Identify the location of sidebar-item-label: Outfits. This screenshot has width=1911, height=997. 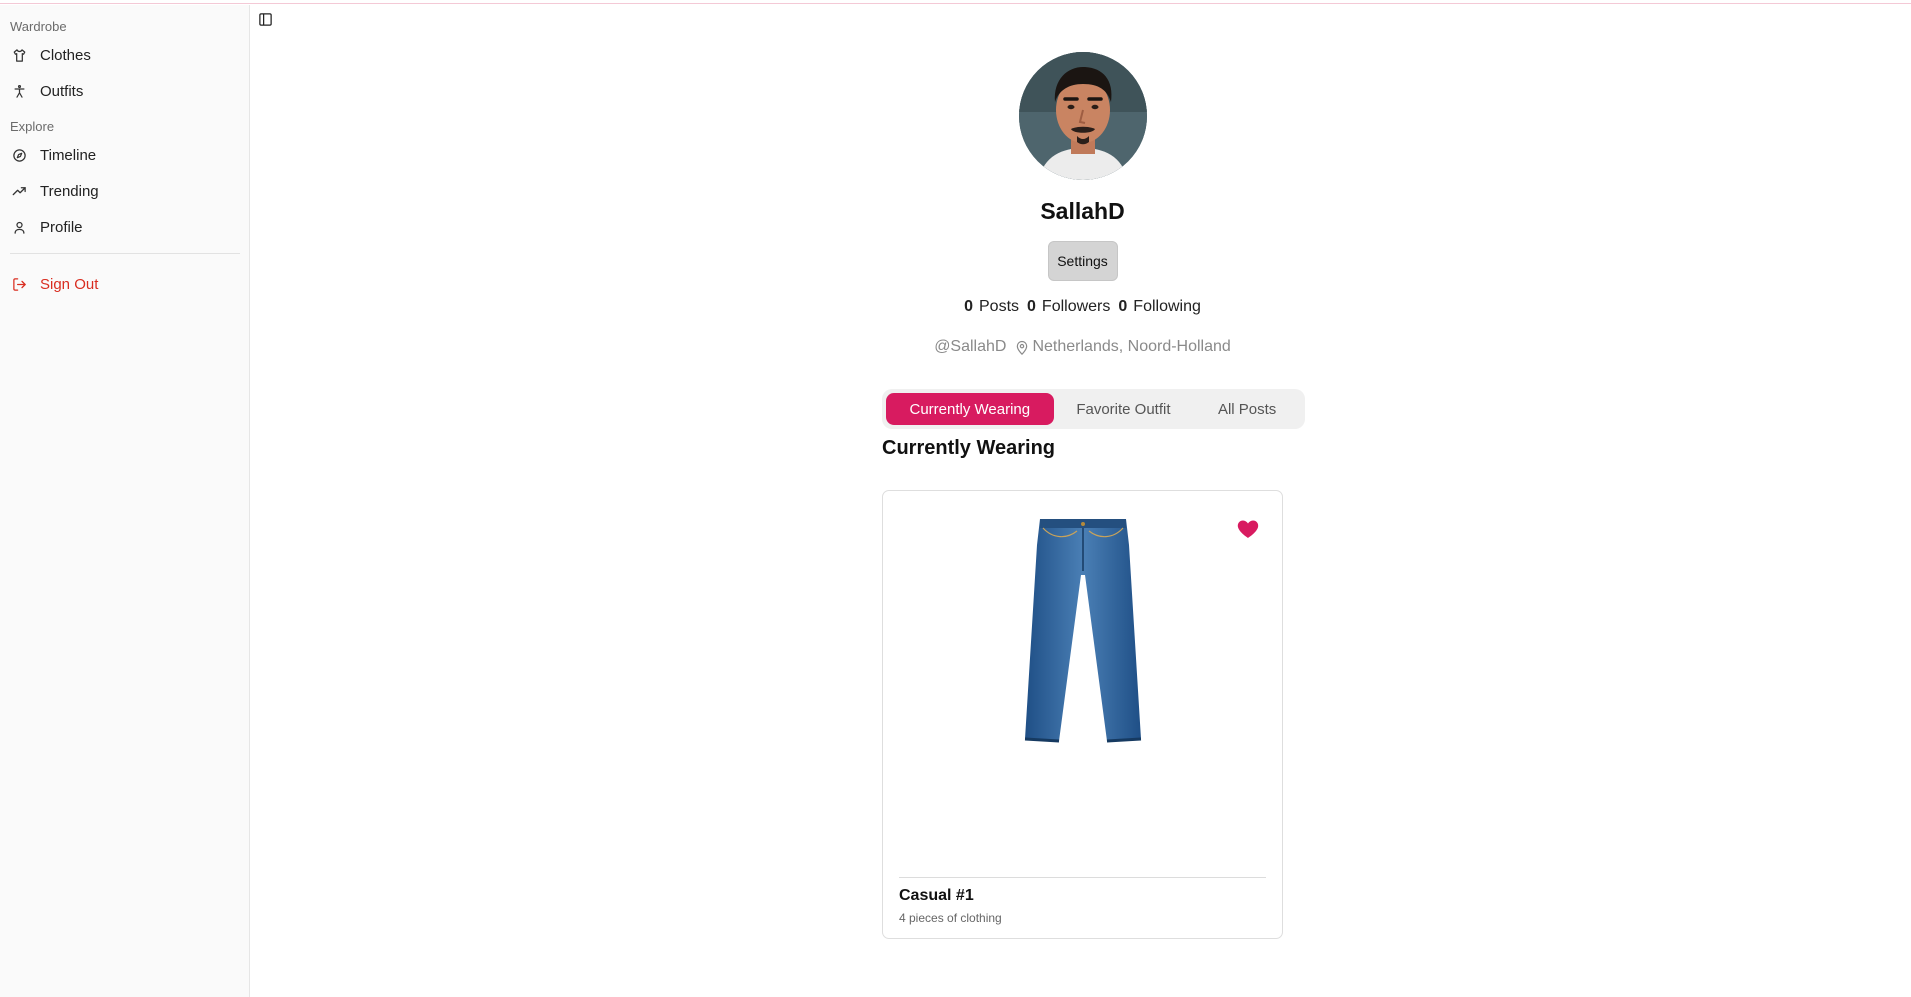
(62, 91).